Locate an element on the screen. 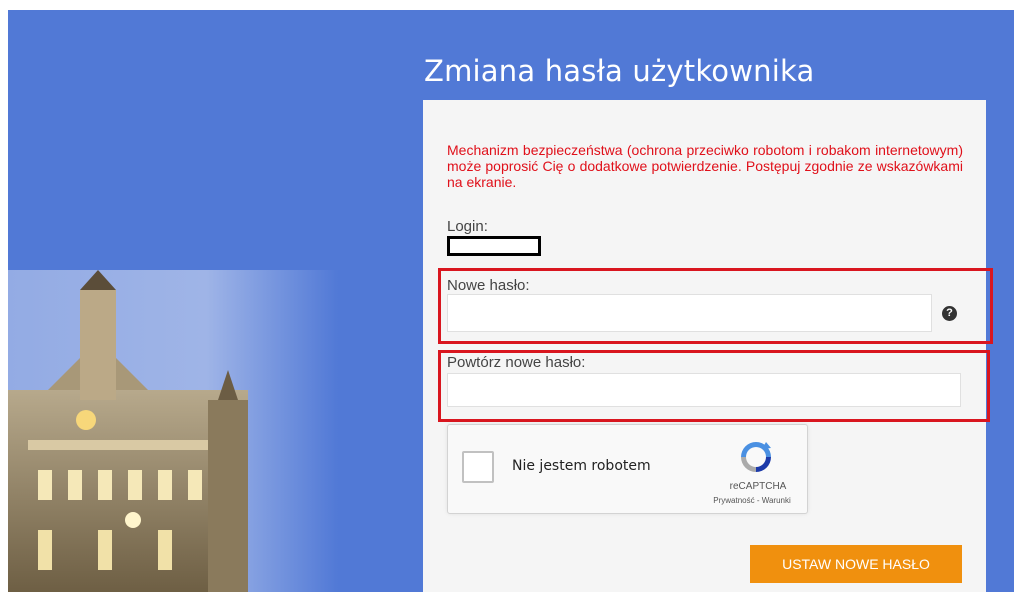  login-value-redacted is located at coordinates (494, 246).